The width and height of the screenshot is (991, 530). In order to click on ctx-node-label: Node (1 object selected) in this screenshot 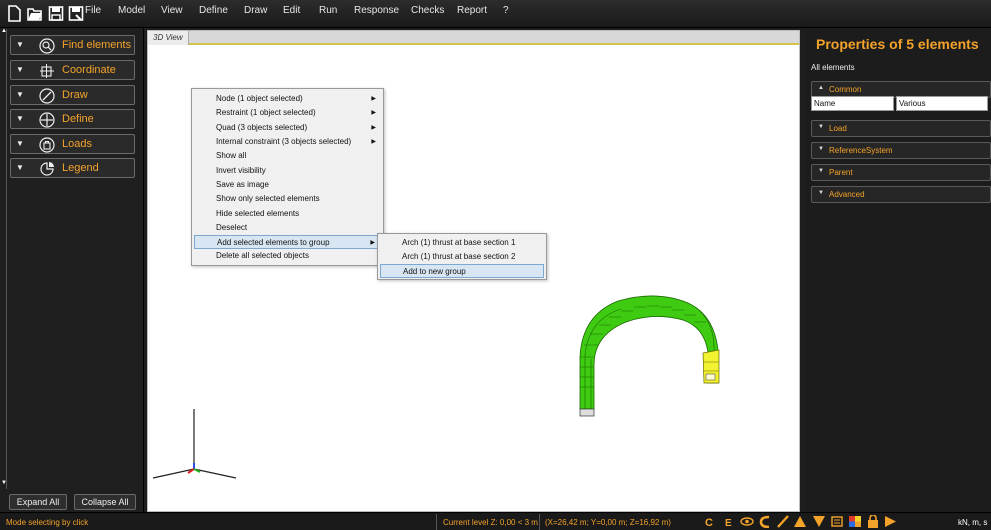, I will do `click(259, 98)`.